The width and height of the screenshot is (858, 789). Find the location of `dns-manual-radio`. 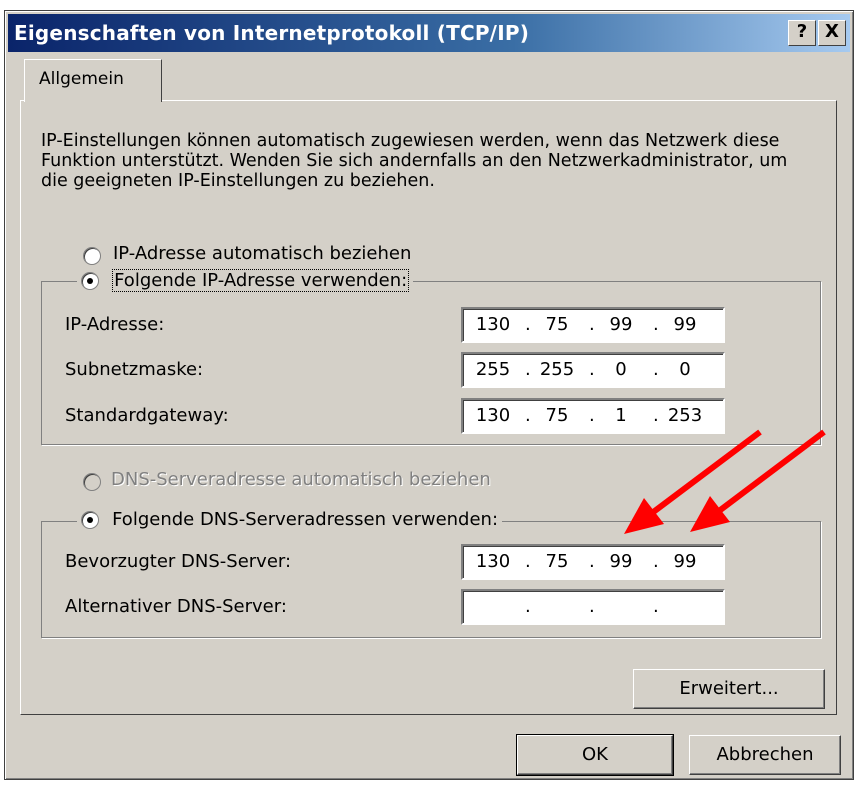

dns-manual-radio is located at coordinates (90, 519).